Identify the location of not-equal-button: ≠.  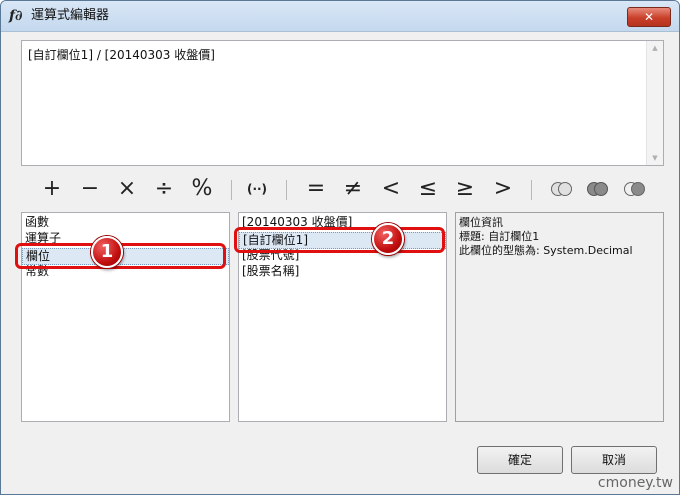
(353, 189).